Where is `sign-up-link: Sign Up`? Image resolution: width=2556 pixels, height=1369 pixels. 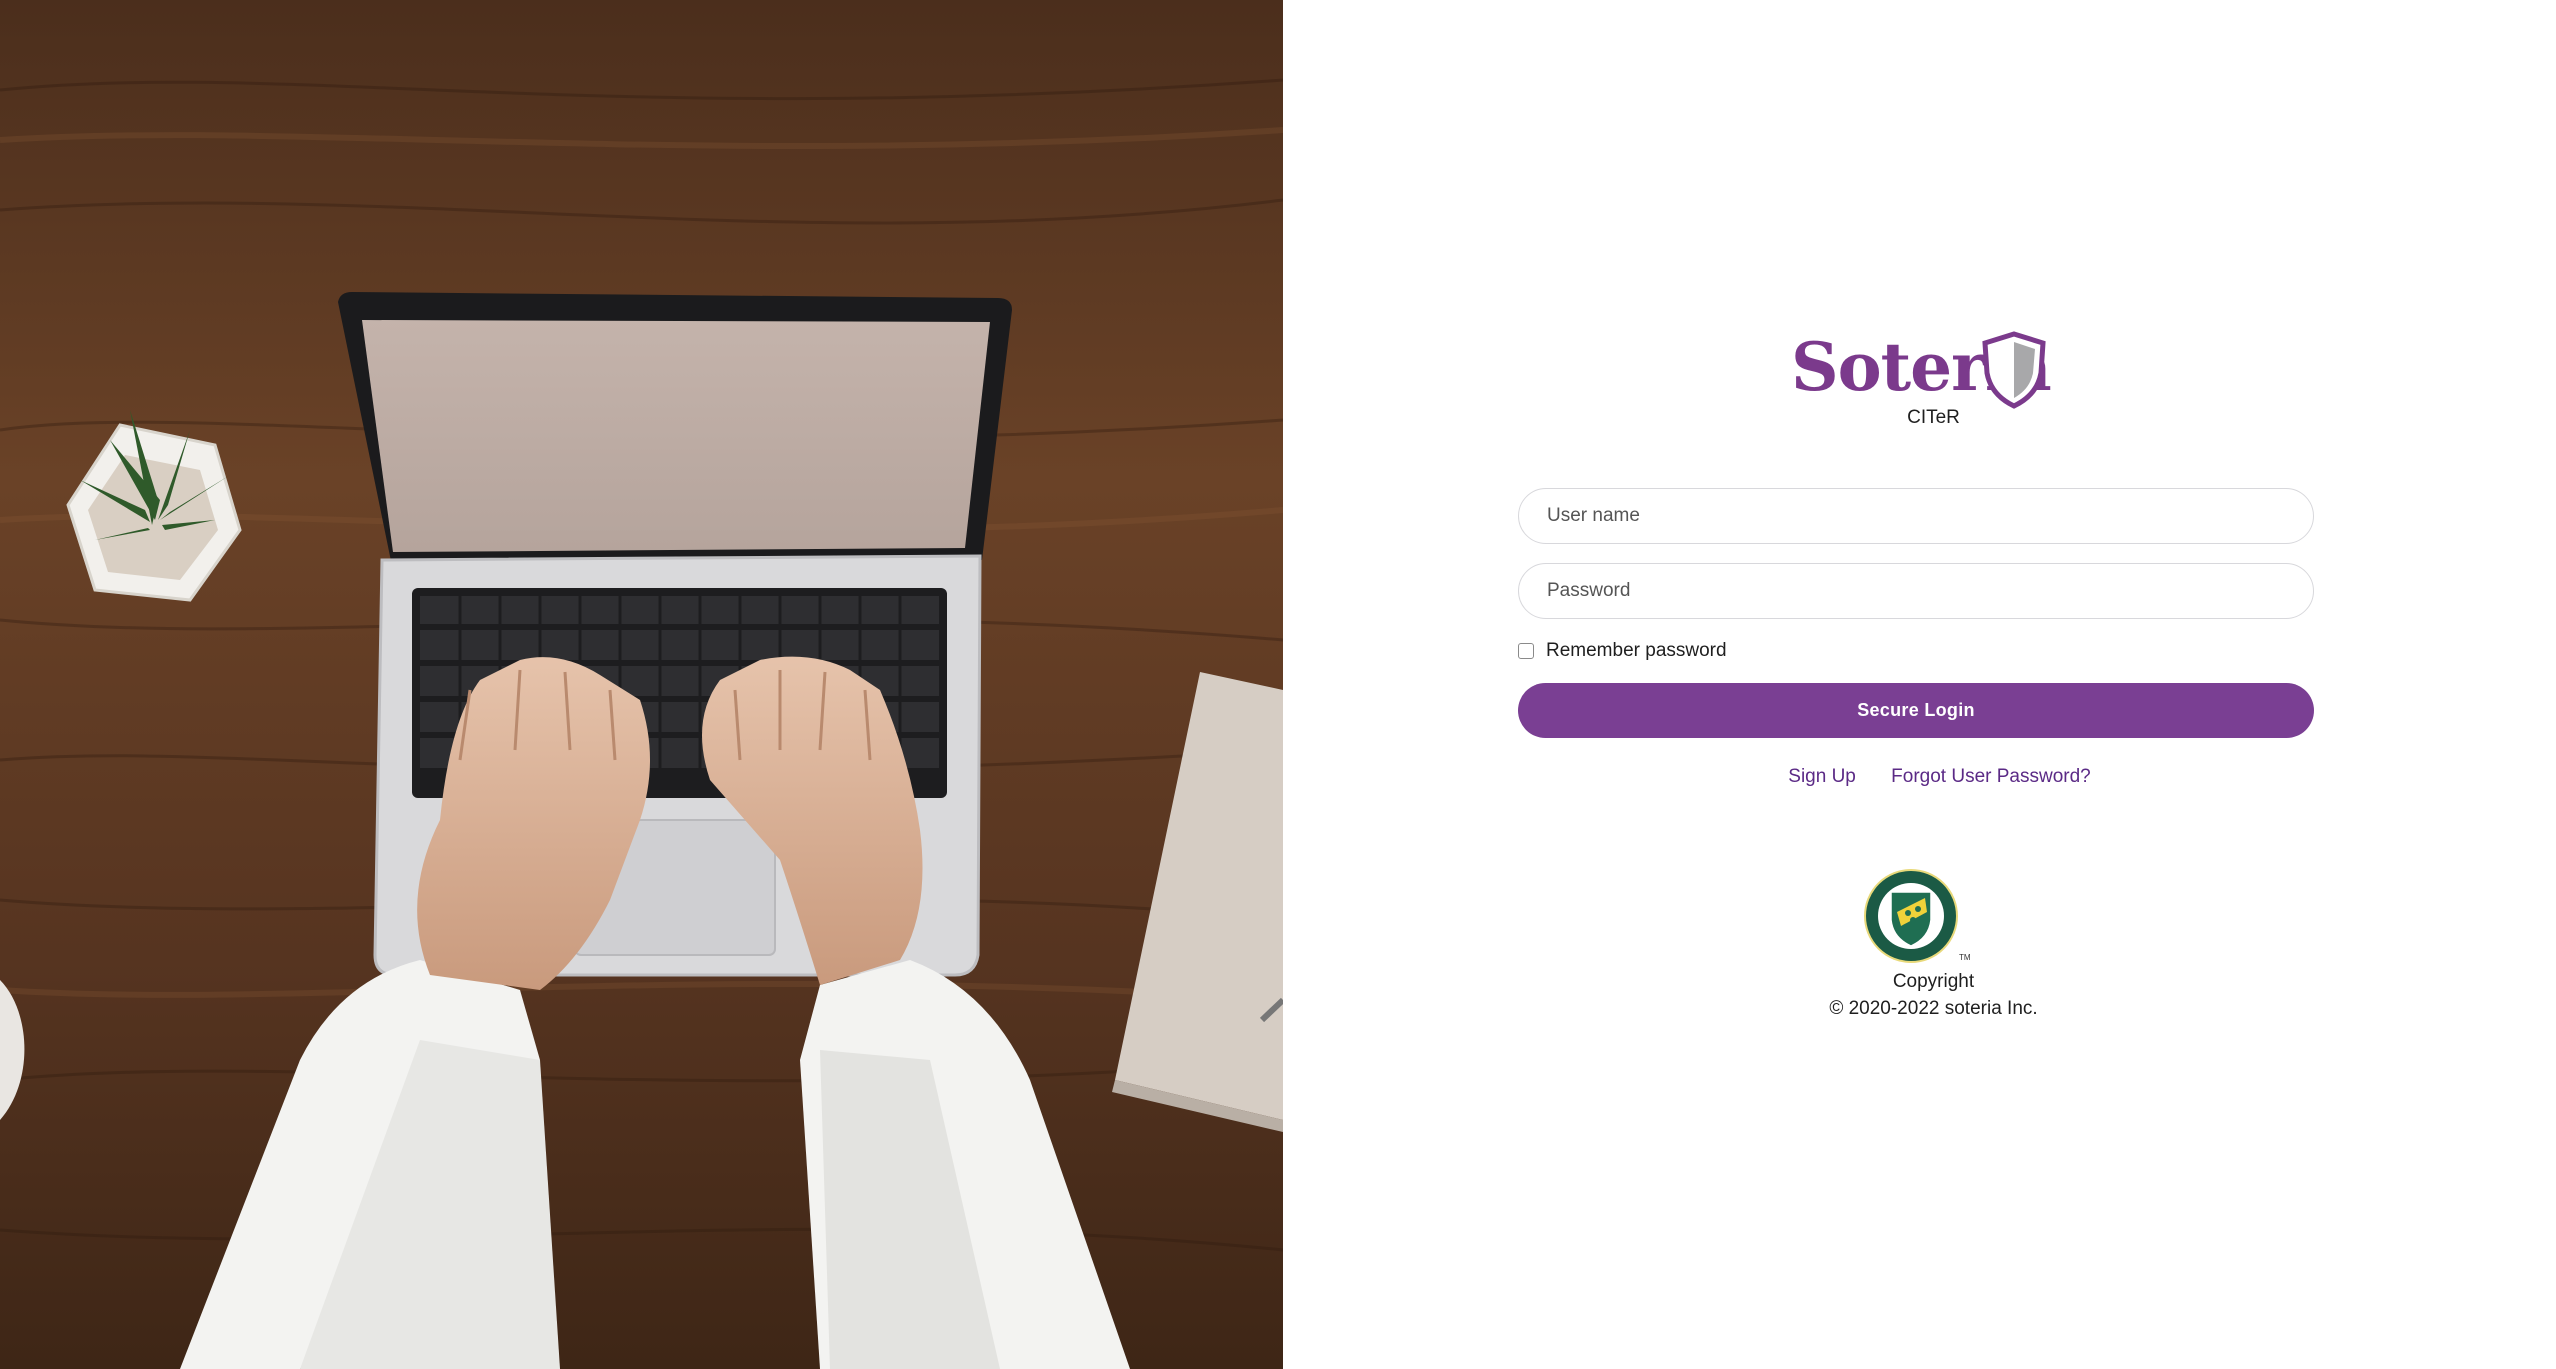 sign-up-link: Sign Up is located at coordinates (1822, 776).